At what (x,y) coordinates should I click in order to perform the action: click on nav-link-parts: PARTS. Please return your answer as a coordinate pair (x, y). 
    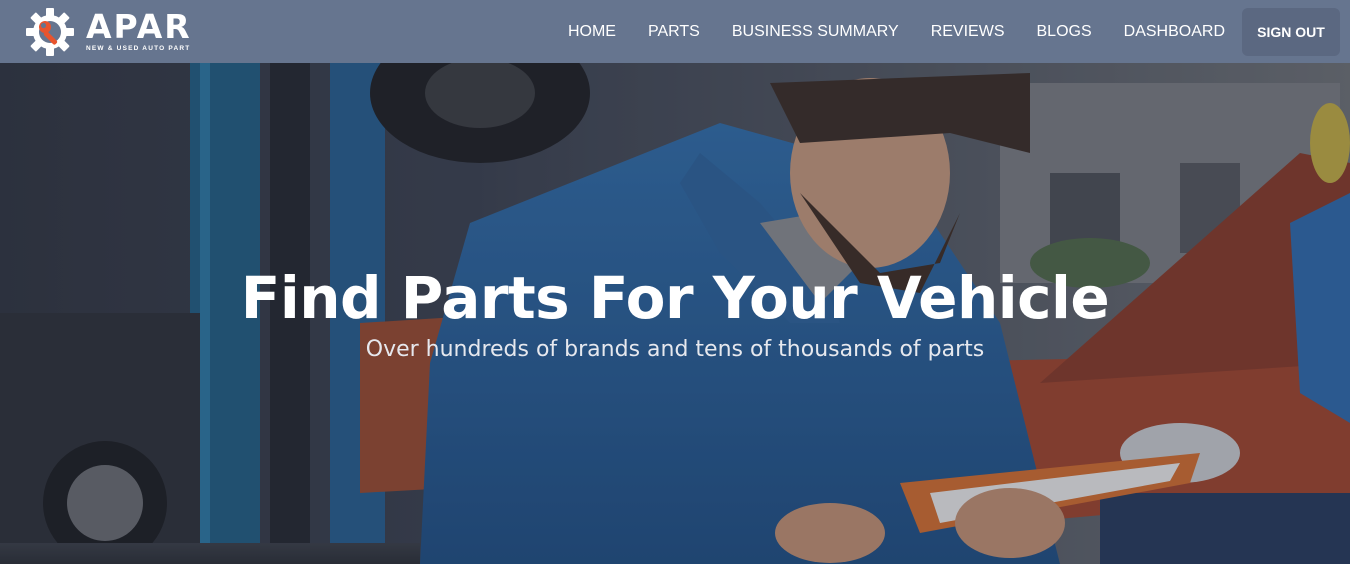
    Looking at the image, I should click on (674, 31).